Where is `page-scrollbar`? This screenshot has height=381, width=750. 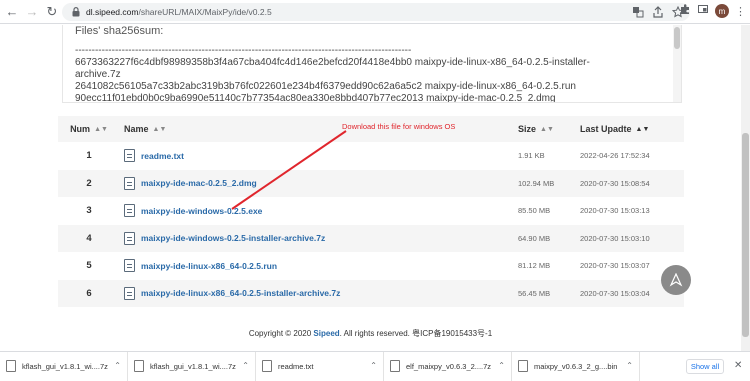 page-scrollbar is located at coordinates (745, 188).